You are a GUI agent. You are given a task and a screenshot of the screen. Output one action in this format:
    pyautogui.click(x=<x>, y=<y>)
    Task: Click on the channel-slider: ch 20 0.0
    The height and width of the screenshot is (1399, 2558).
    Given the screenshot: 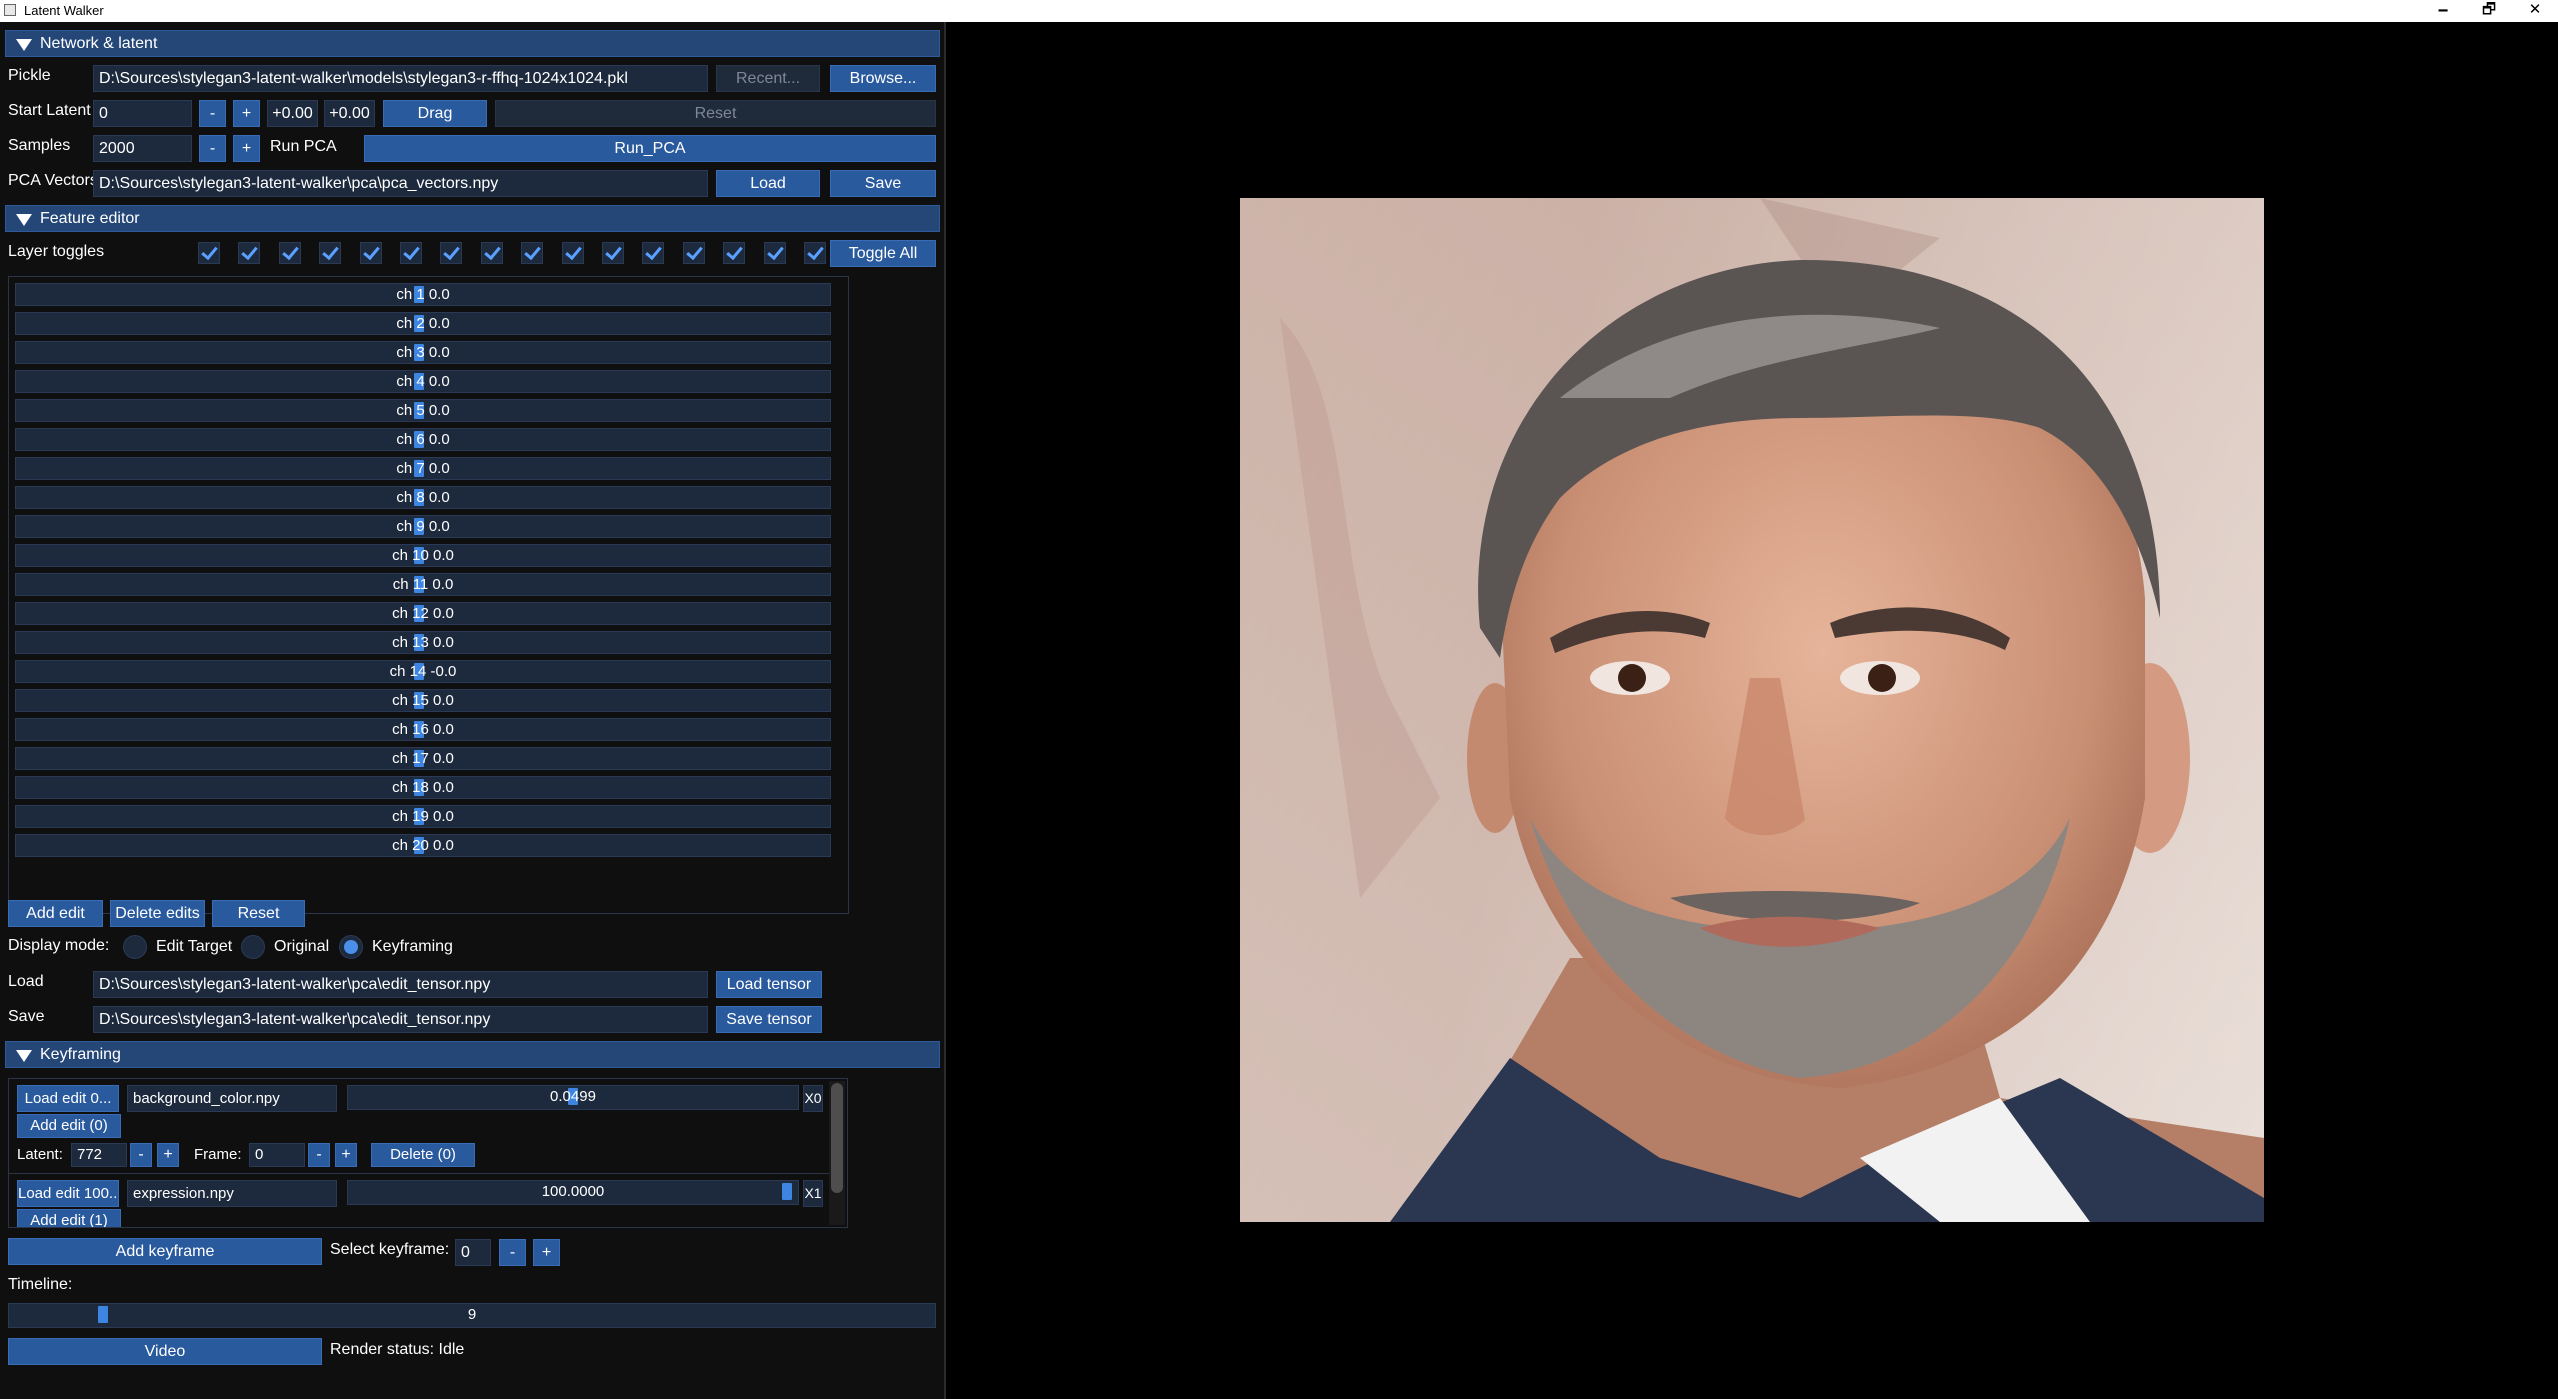 What is the action you would take?
    pyautogui.click(x=423, y=845)
    